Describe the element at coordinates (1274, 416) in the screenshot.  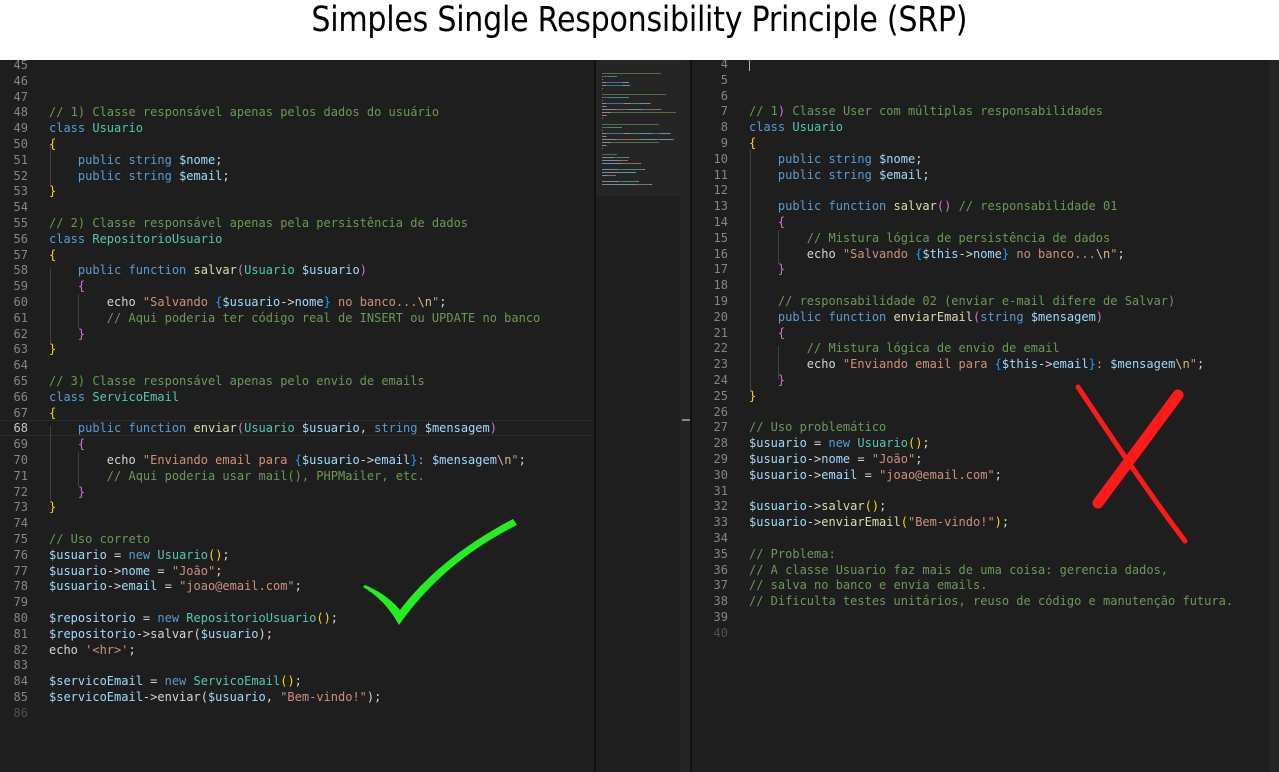
I see `right-scrollbar` at that location.